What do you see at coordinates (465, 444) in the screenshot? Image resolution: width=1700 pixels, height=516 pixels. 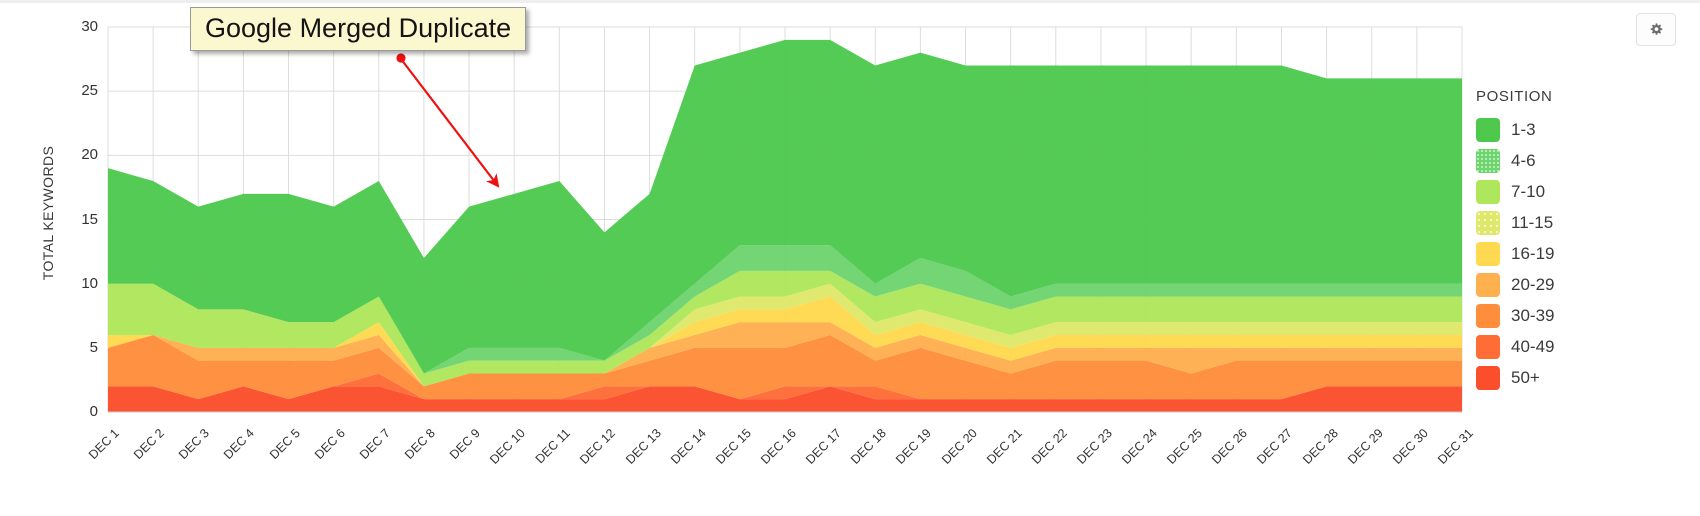 I see `x-tick-label: DEC 9` at bounding box center [465, 444].